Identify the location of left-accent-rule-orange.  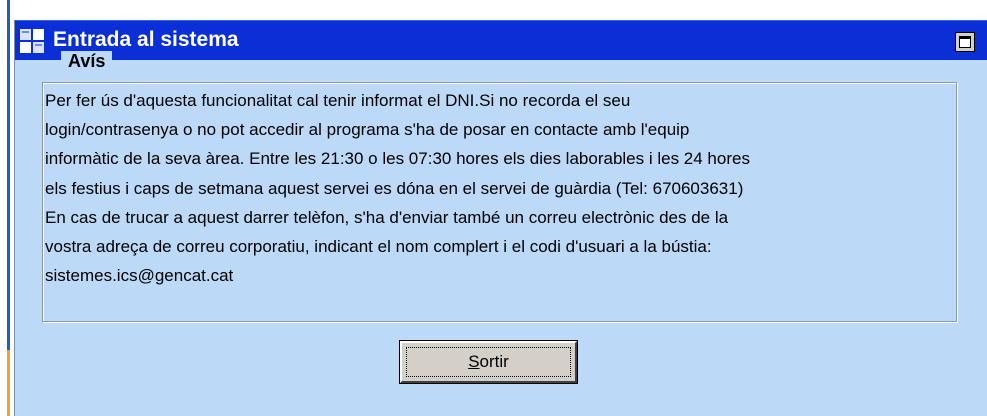
(8, 383).